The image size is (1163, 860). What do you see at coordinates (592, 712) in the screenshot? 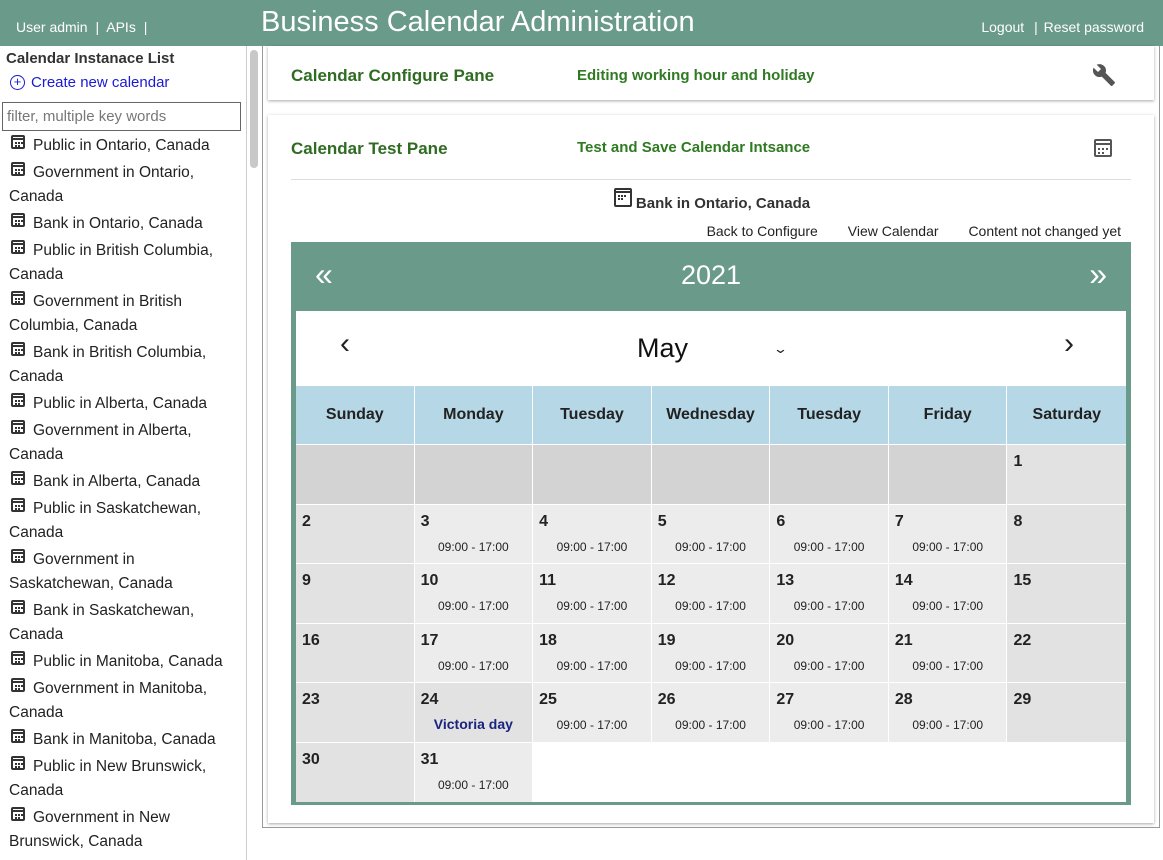
I see `day-cell: 25 09:00 - 17:00` at bounding box center [592, 712].